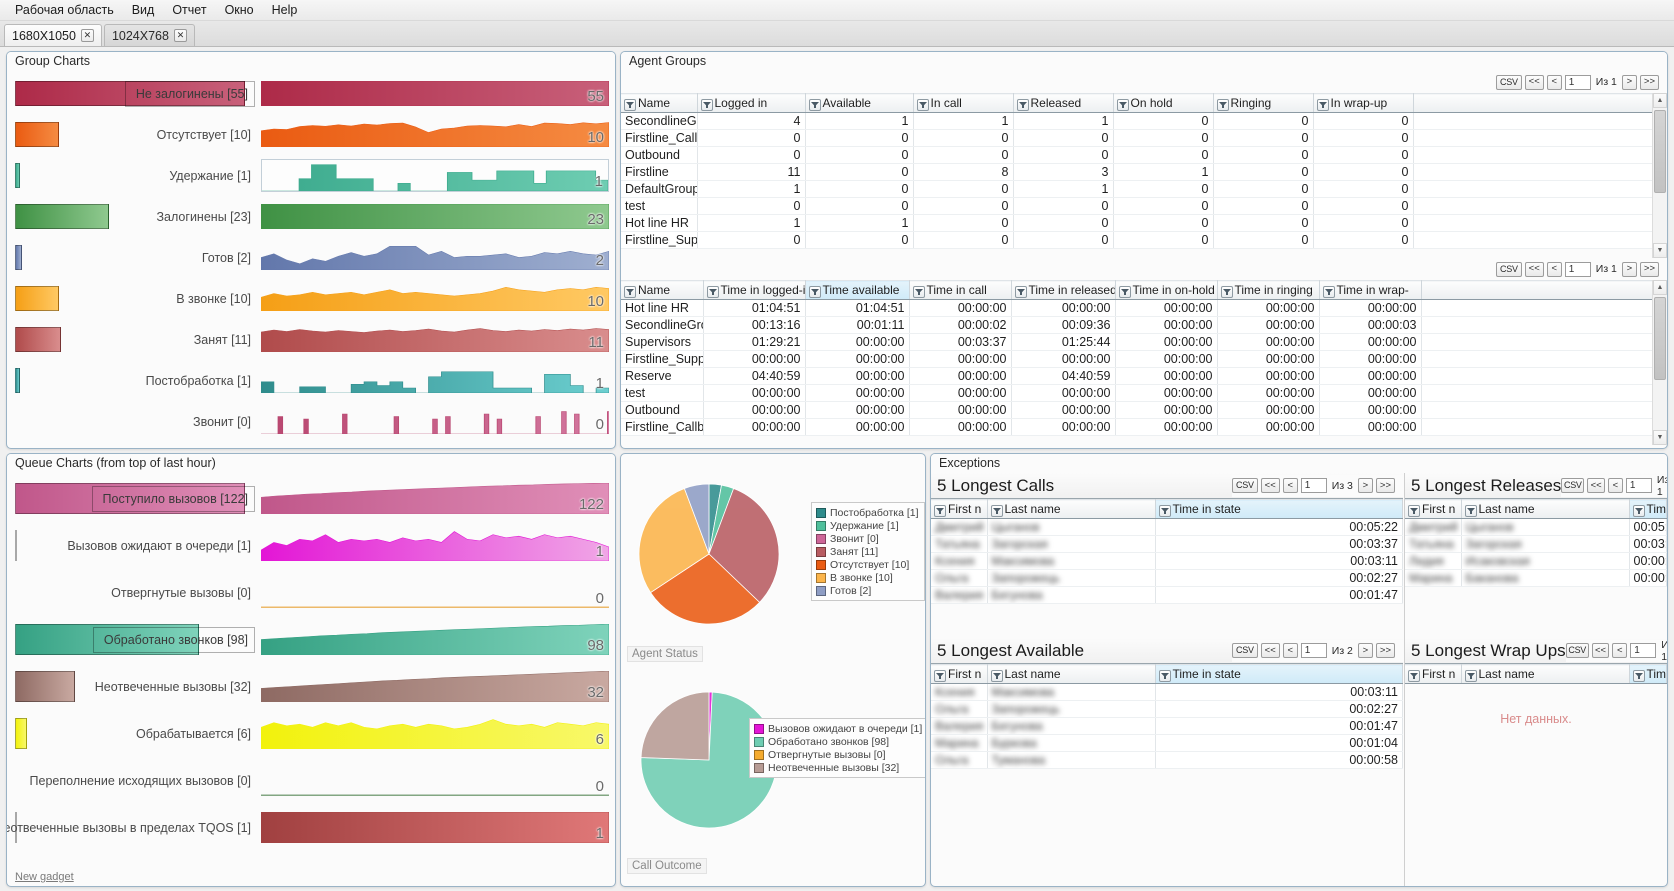 The image size is (1674, 891). Describe the element at coordinates (311, 592) in the screenshot. I see `chart-row: Отвергнутые вызовы [0] 0` at that location.